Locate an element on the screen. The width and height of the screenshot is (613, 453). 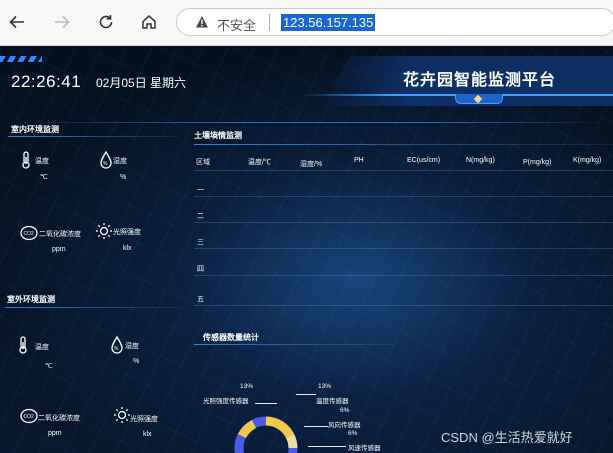
sensor-stats-rule is located at coordinates (294, 344).